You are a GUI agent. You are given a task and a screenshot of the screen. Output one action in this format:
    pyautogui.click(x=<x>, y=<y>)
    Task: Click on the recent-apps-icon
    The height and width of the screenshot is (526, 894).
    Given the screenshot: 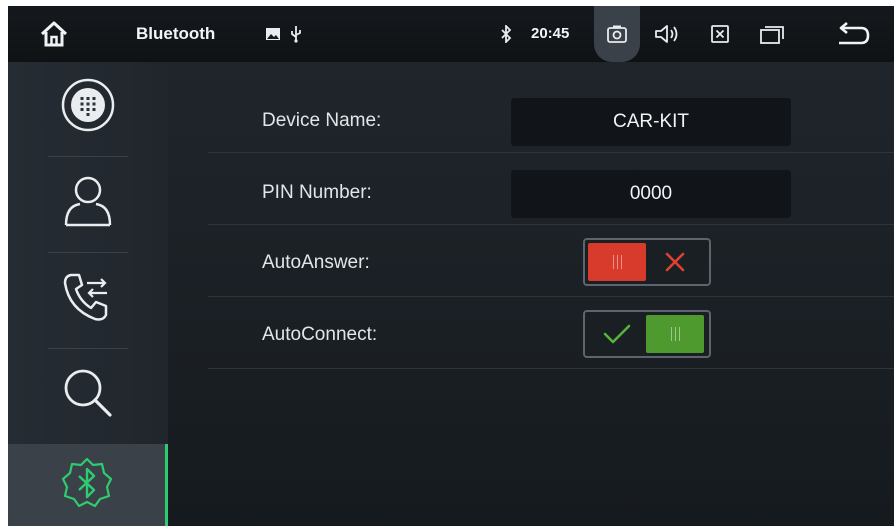 What is the action you would take?
    pyautogui.click(x=772, y=34)
    